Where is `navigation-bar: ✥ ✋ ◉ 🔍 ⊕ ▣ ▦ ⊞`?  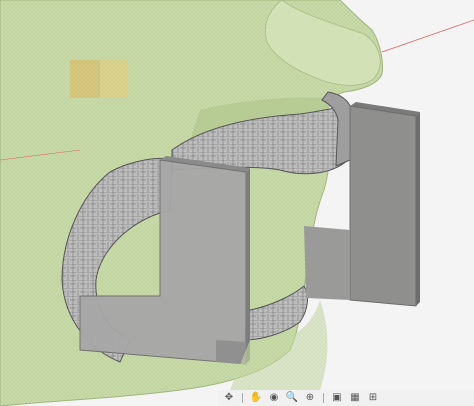
navigation-bar: ✥ ✋ ◉ 🔍 ⊕ ▣ ▦ ⊞ is located at coordinates (346, 398).